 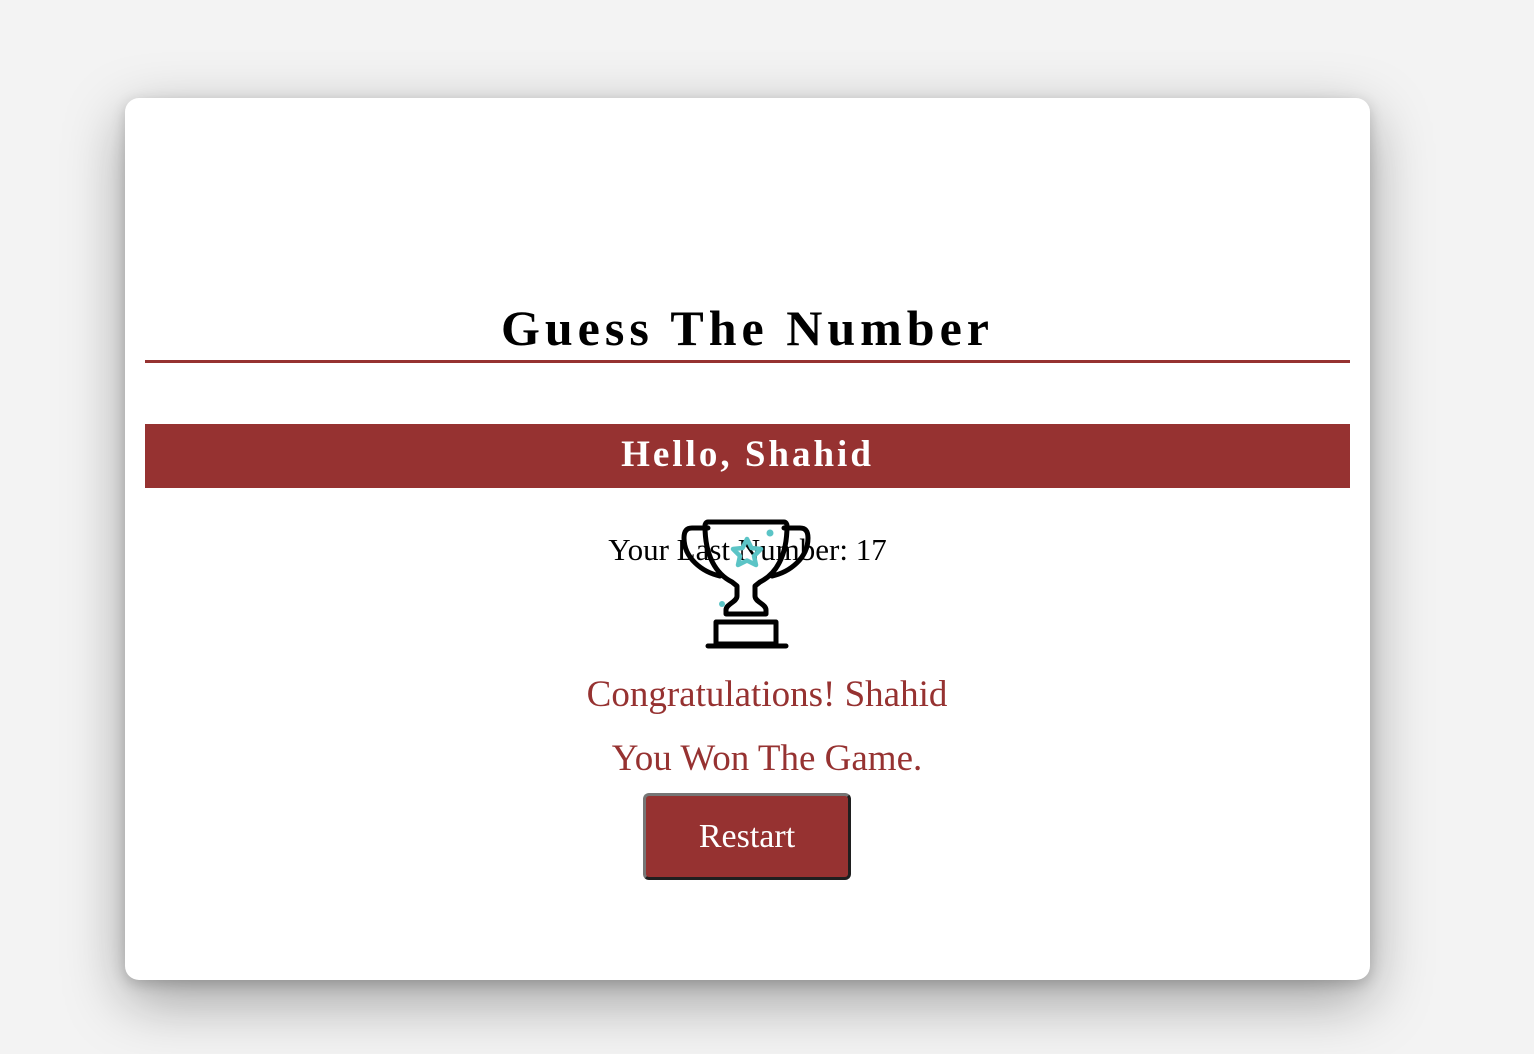 What do you see at coordinates (767, 758) in the screenshot?
I see `win-message: You Won The Game.` at bounding box center [767, 758].